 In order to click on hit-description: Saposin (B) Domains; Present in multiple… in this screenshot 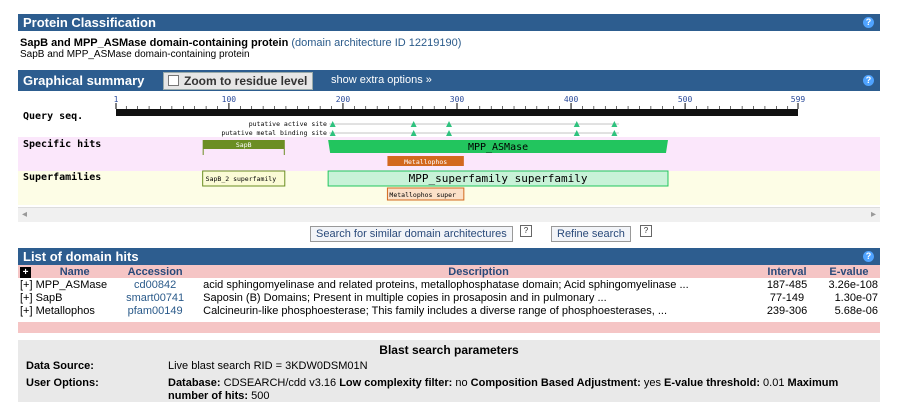, I will do `click(405, 297)`.